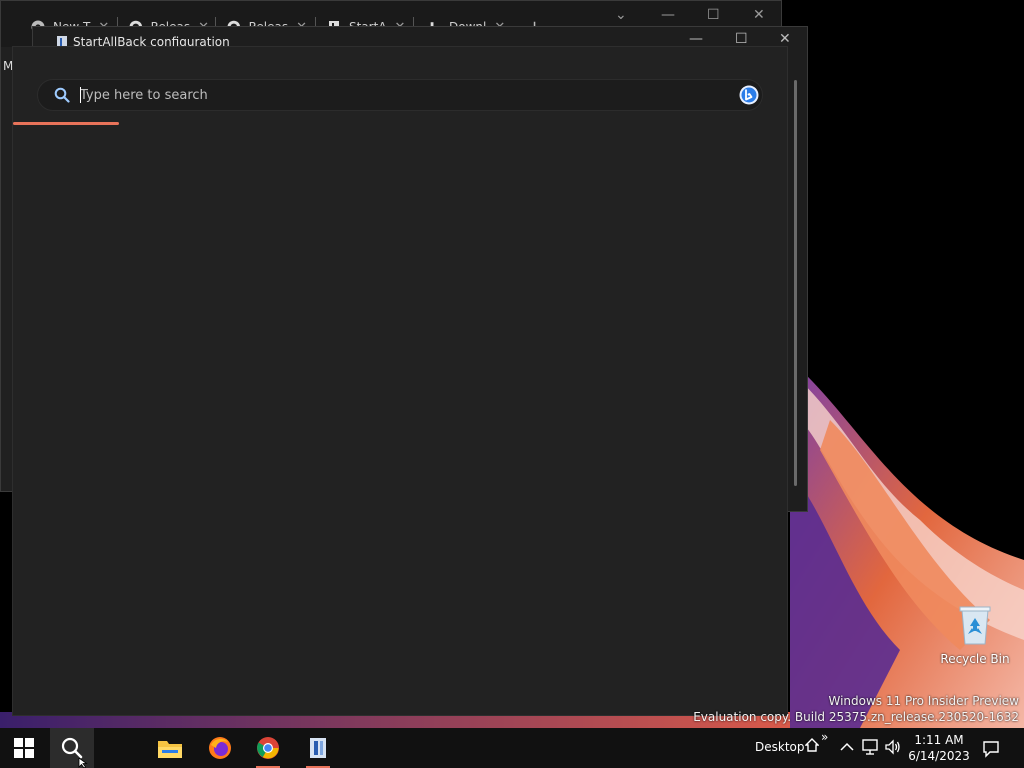 The height and width of the screenshot is (768, 1024). What do you see at coordinates (923, 701) in the screenshot?
I see `watermark-edition: Windows 11 Pro Insider Preview` at bounding box center [923, 701].